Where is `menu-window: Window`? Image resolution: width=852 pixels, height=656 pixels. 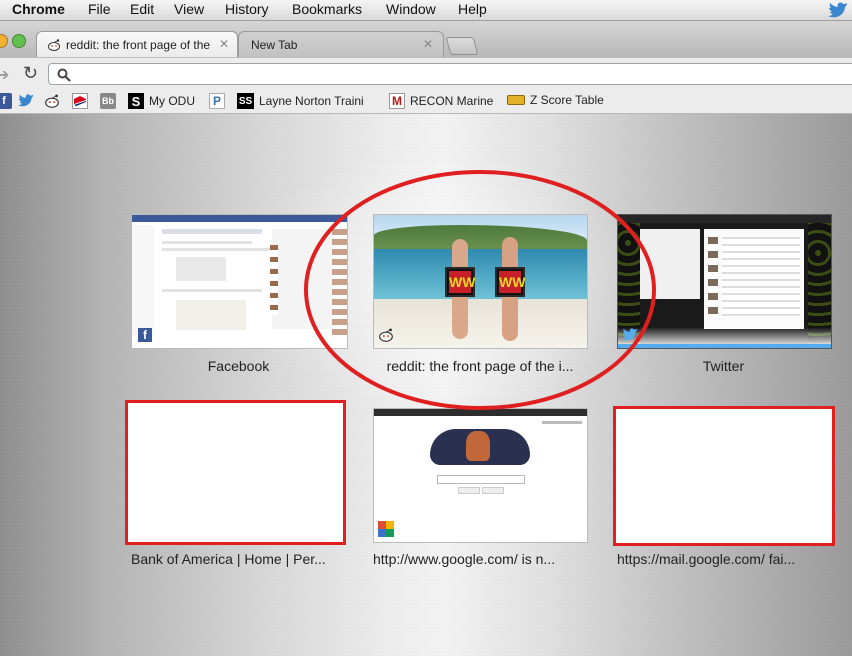 menu-window: Window is located at coordinates (411, 9).